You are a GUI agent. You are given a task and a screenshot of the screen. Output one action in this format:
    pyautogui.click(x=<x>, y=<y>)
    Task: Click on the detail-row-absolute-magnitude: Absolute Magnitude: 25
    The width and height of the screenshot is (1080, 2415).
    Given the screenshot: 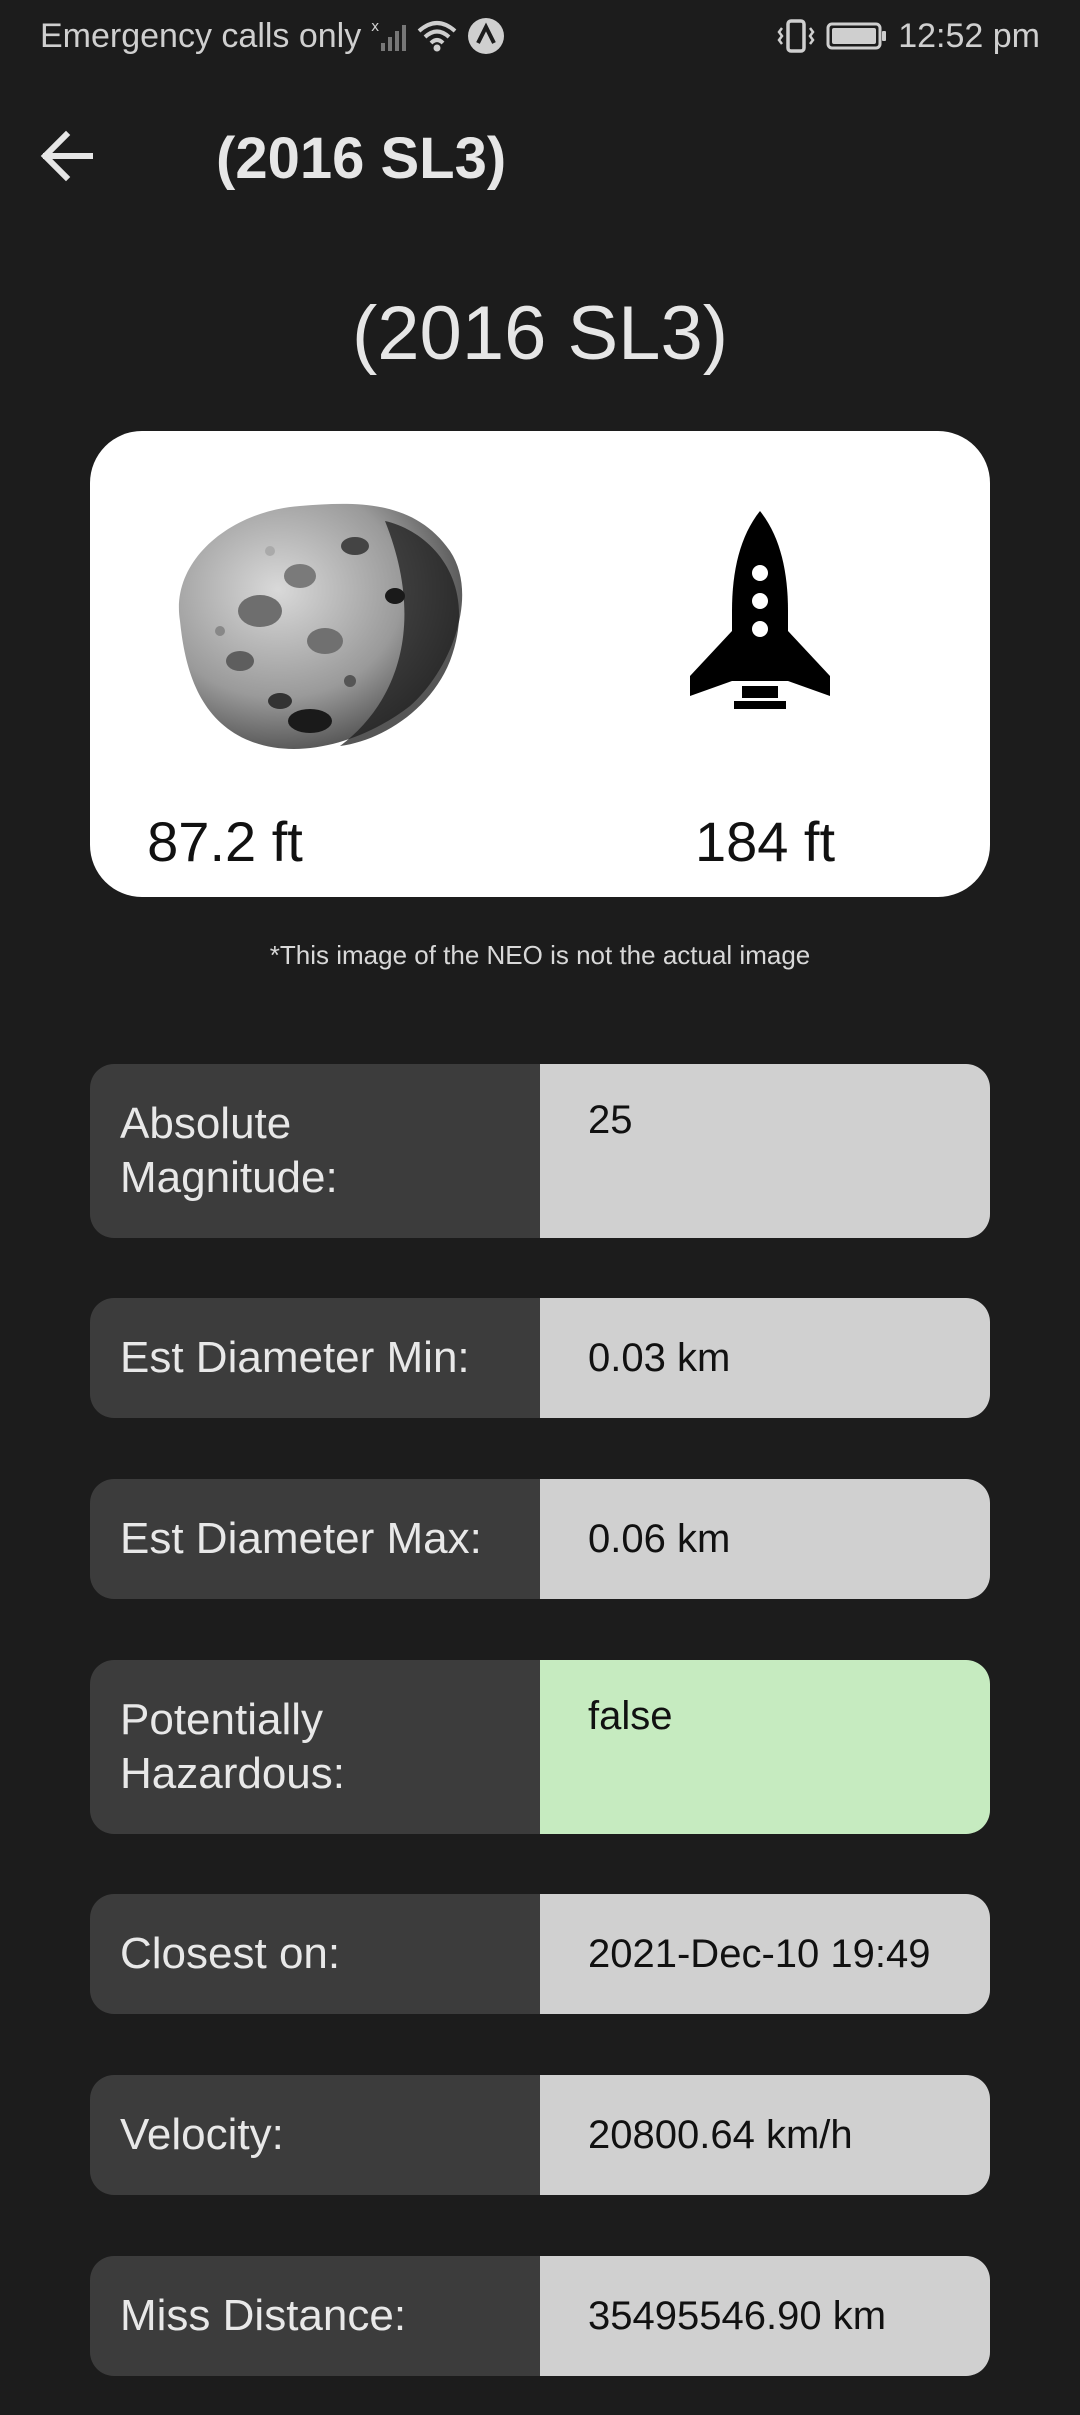 What is the action you would take?
    pyautogui.click(x=540, y=1151)
    